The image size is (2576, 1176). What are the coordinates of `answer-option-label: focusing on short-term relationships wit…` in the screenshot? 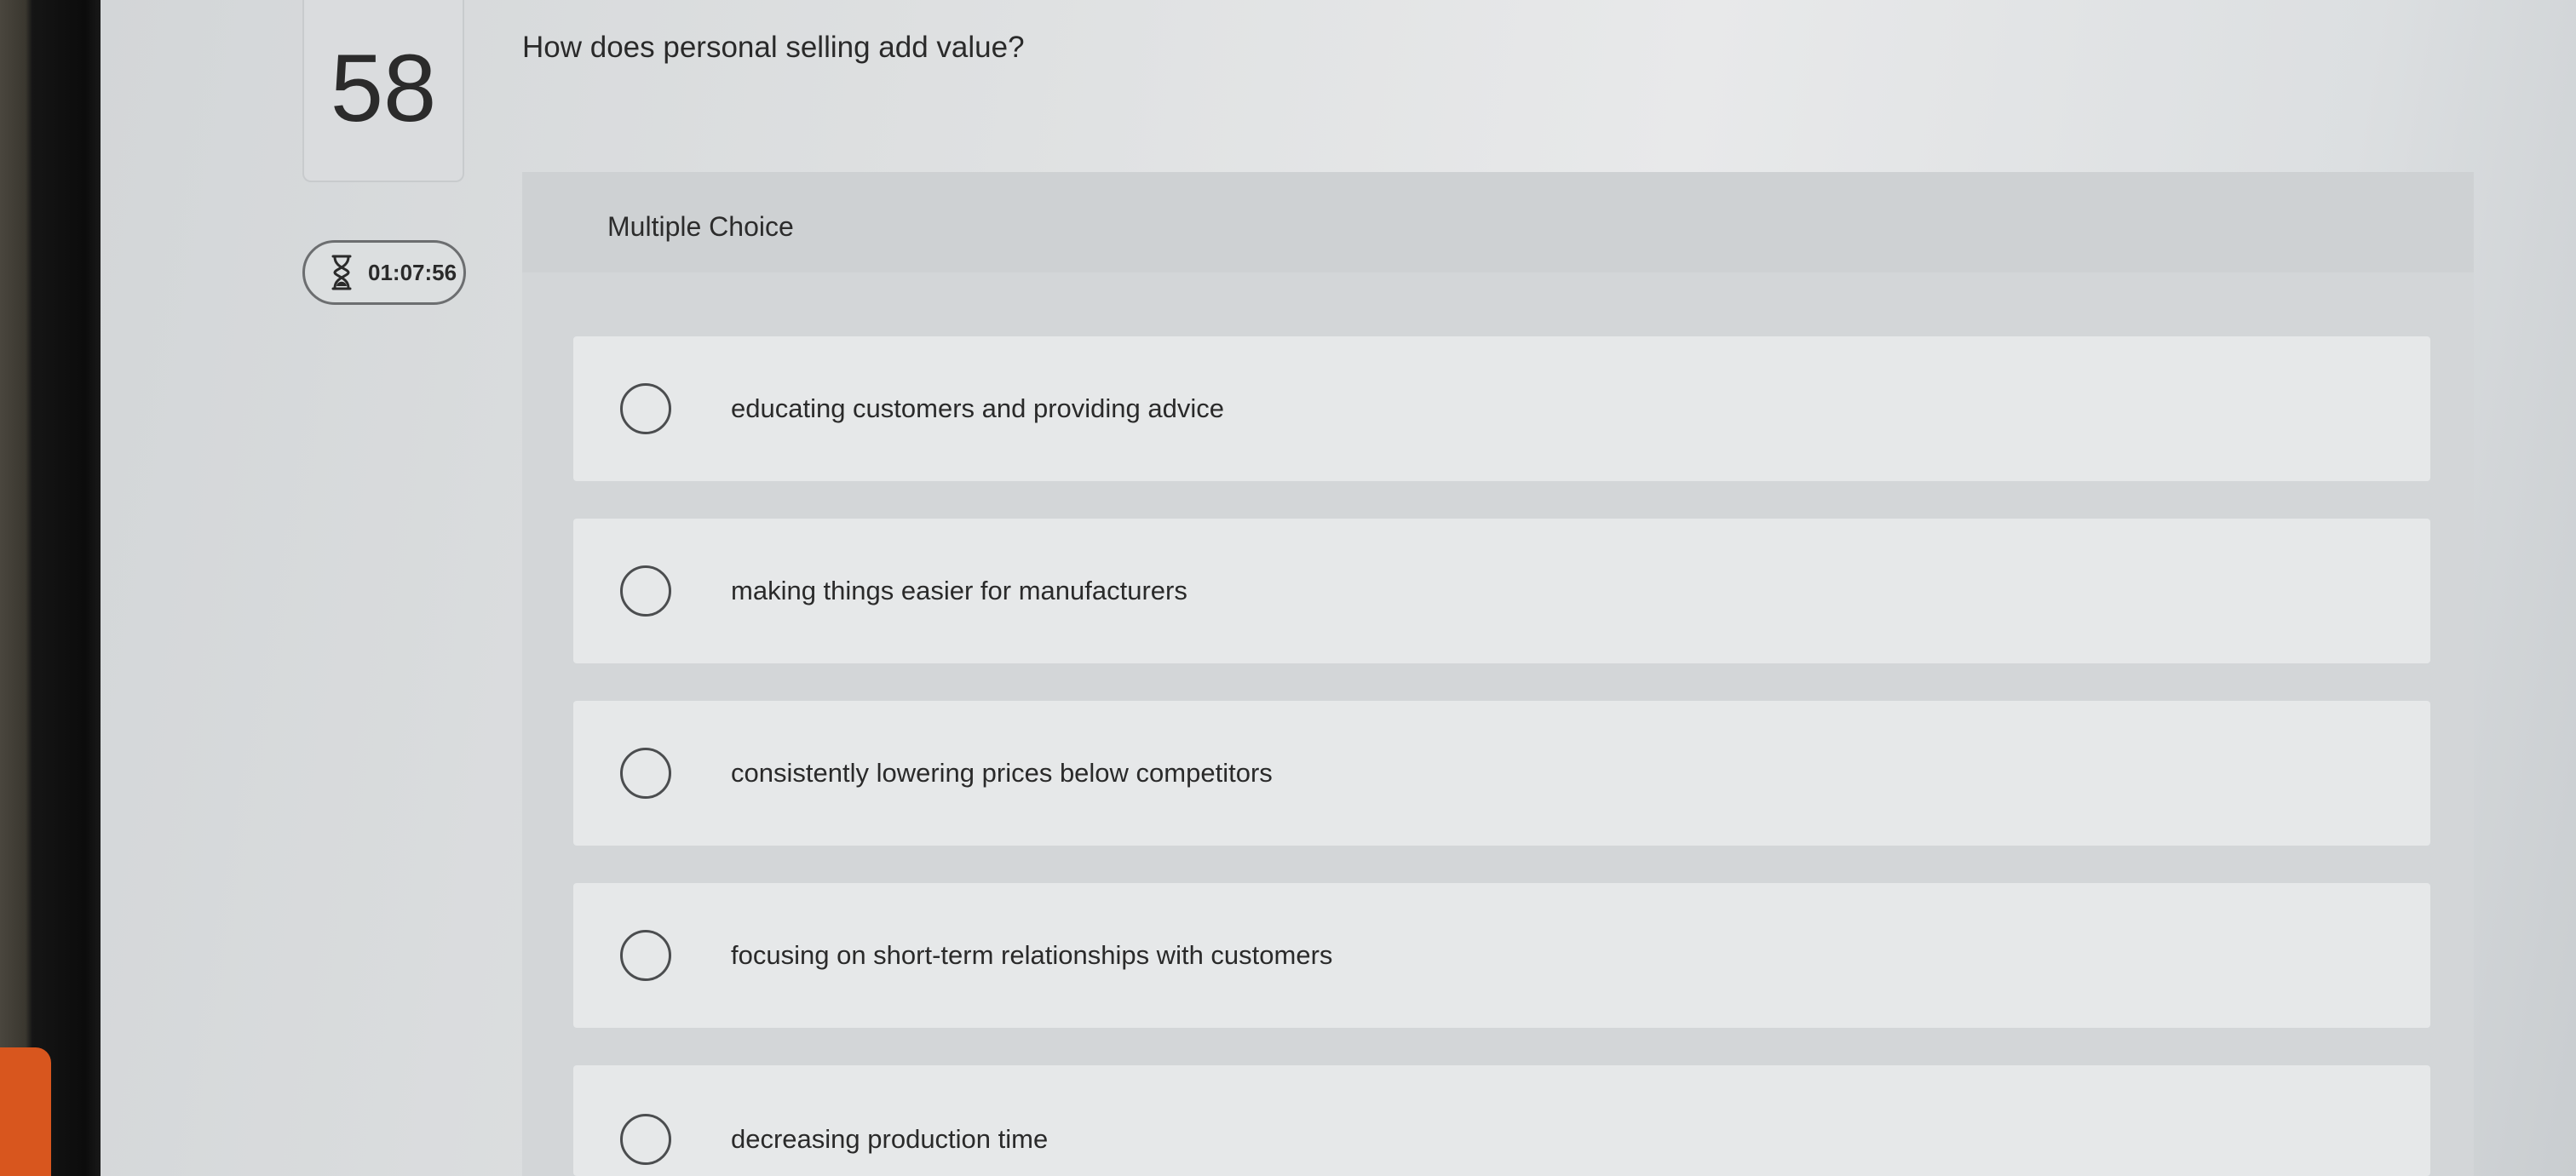 It's located at (1032, 955).